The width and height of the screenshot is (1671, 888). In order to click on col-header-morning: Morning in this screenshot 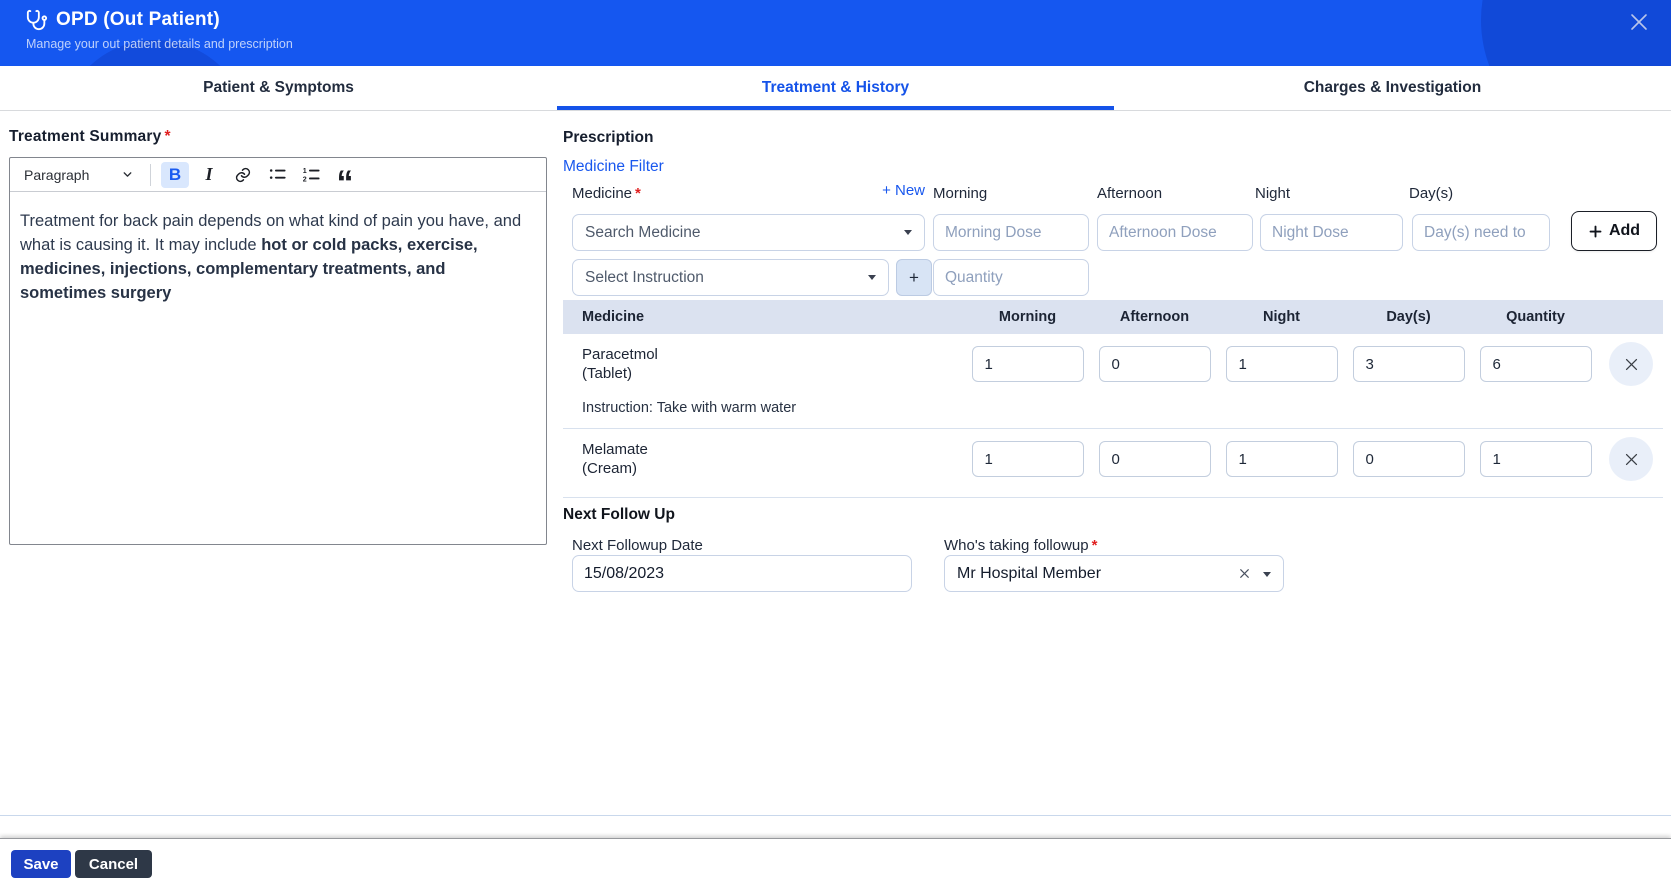, I will do `click(1027, 317)`.